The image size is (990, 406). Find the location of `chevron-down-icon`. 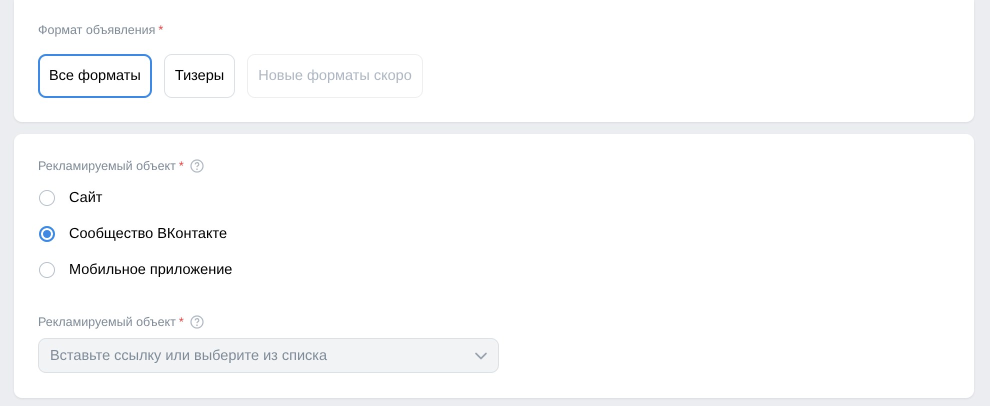

chevron-down-icon is located at coordinates (481, 356).